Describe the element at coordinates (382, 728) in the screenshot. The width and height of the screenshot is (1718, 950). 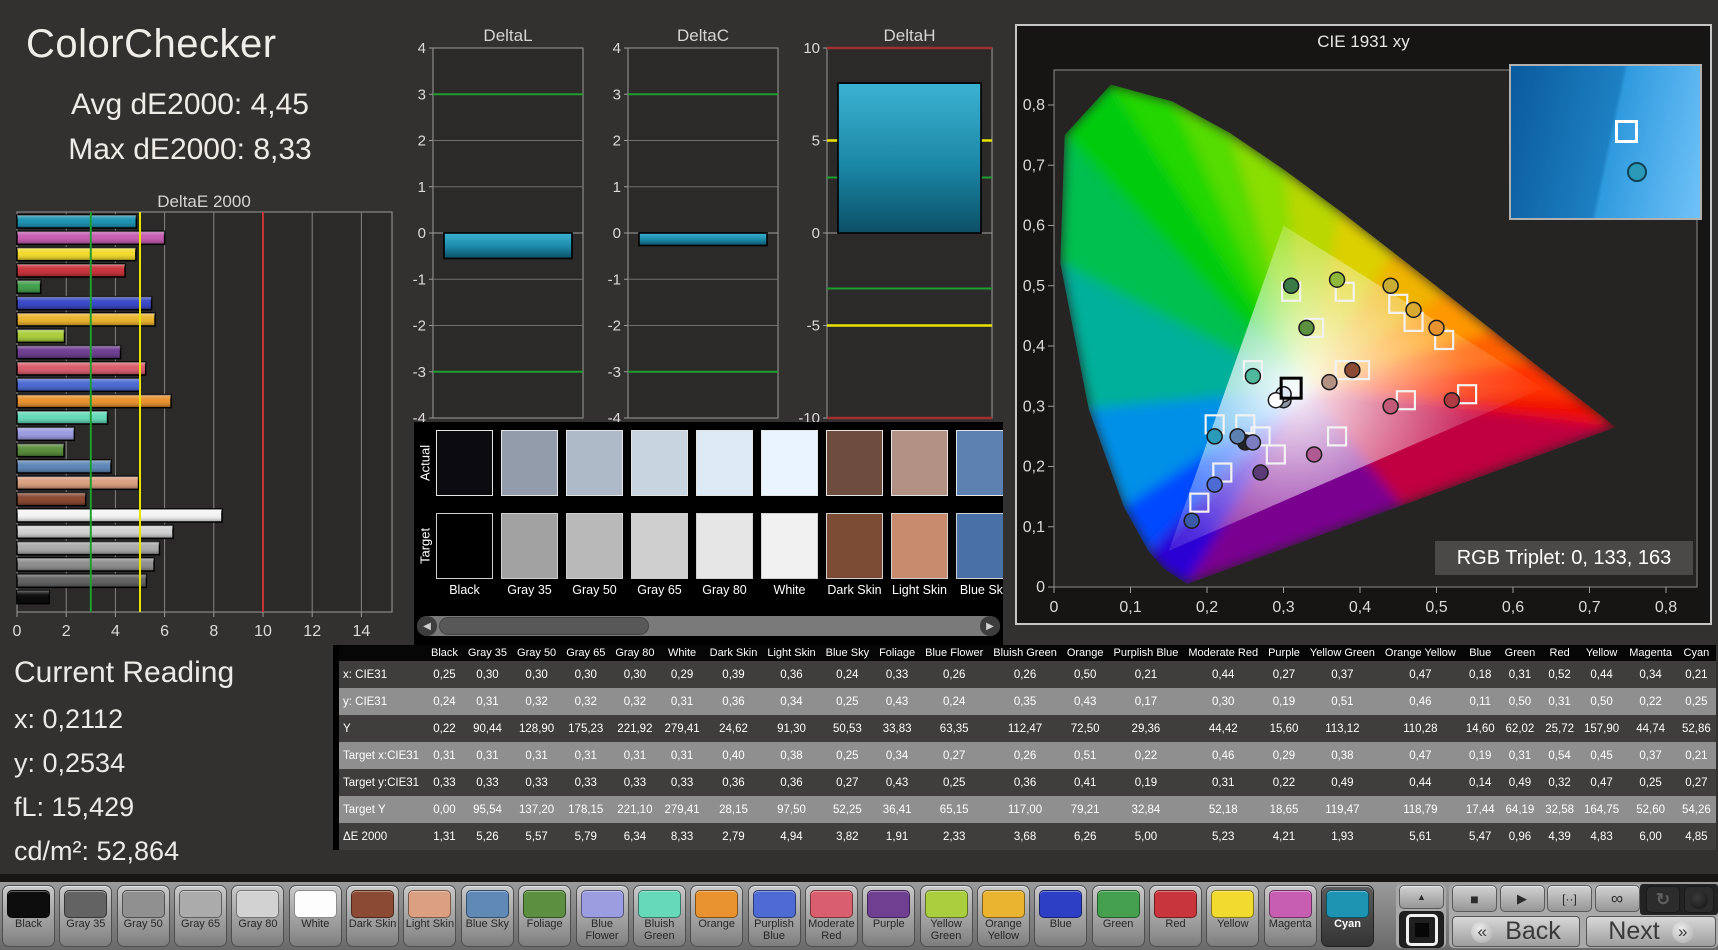
I see `table-row-label: Y` at that location.